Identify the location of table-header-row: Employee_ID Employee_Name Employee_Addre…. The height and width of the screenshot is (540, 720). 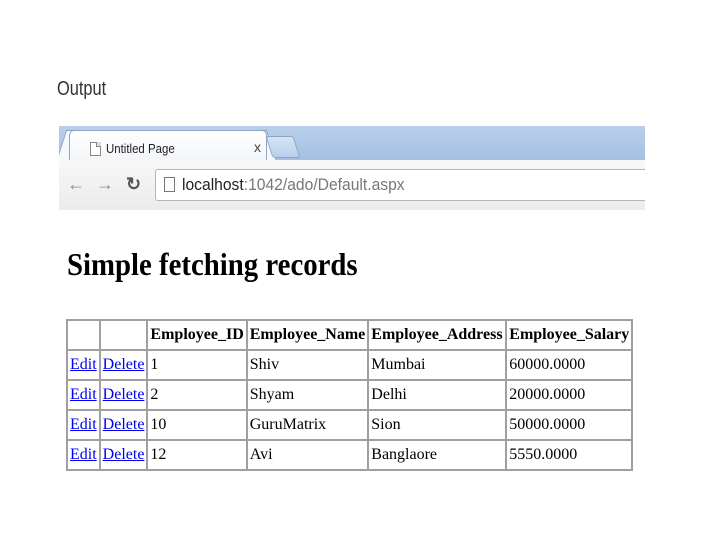
(350, 335).